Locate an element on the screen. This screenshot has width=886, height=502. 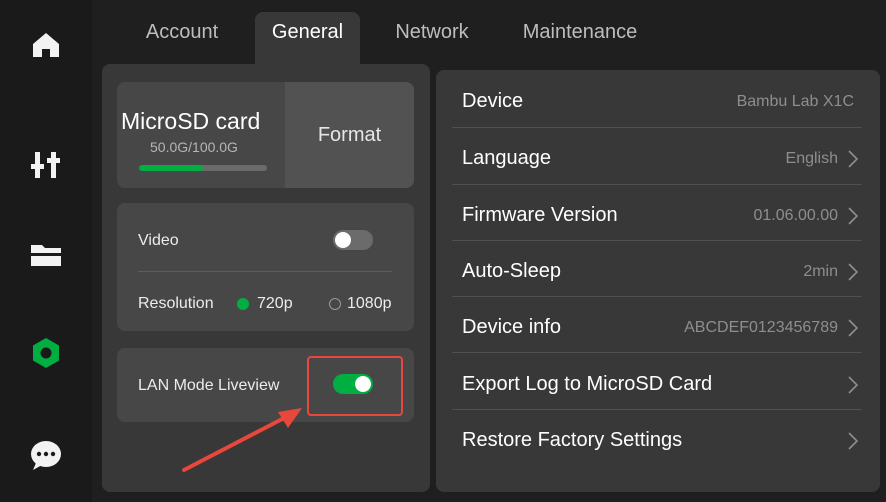
resolution-720p-label: 720p is located at coordinates (275, 303).